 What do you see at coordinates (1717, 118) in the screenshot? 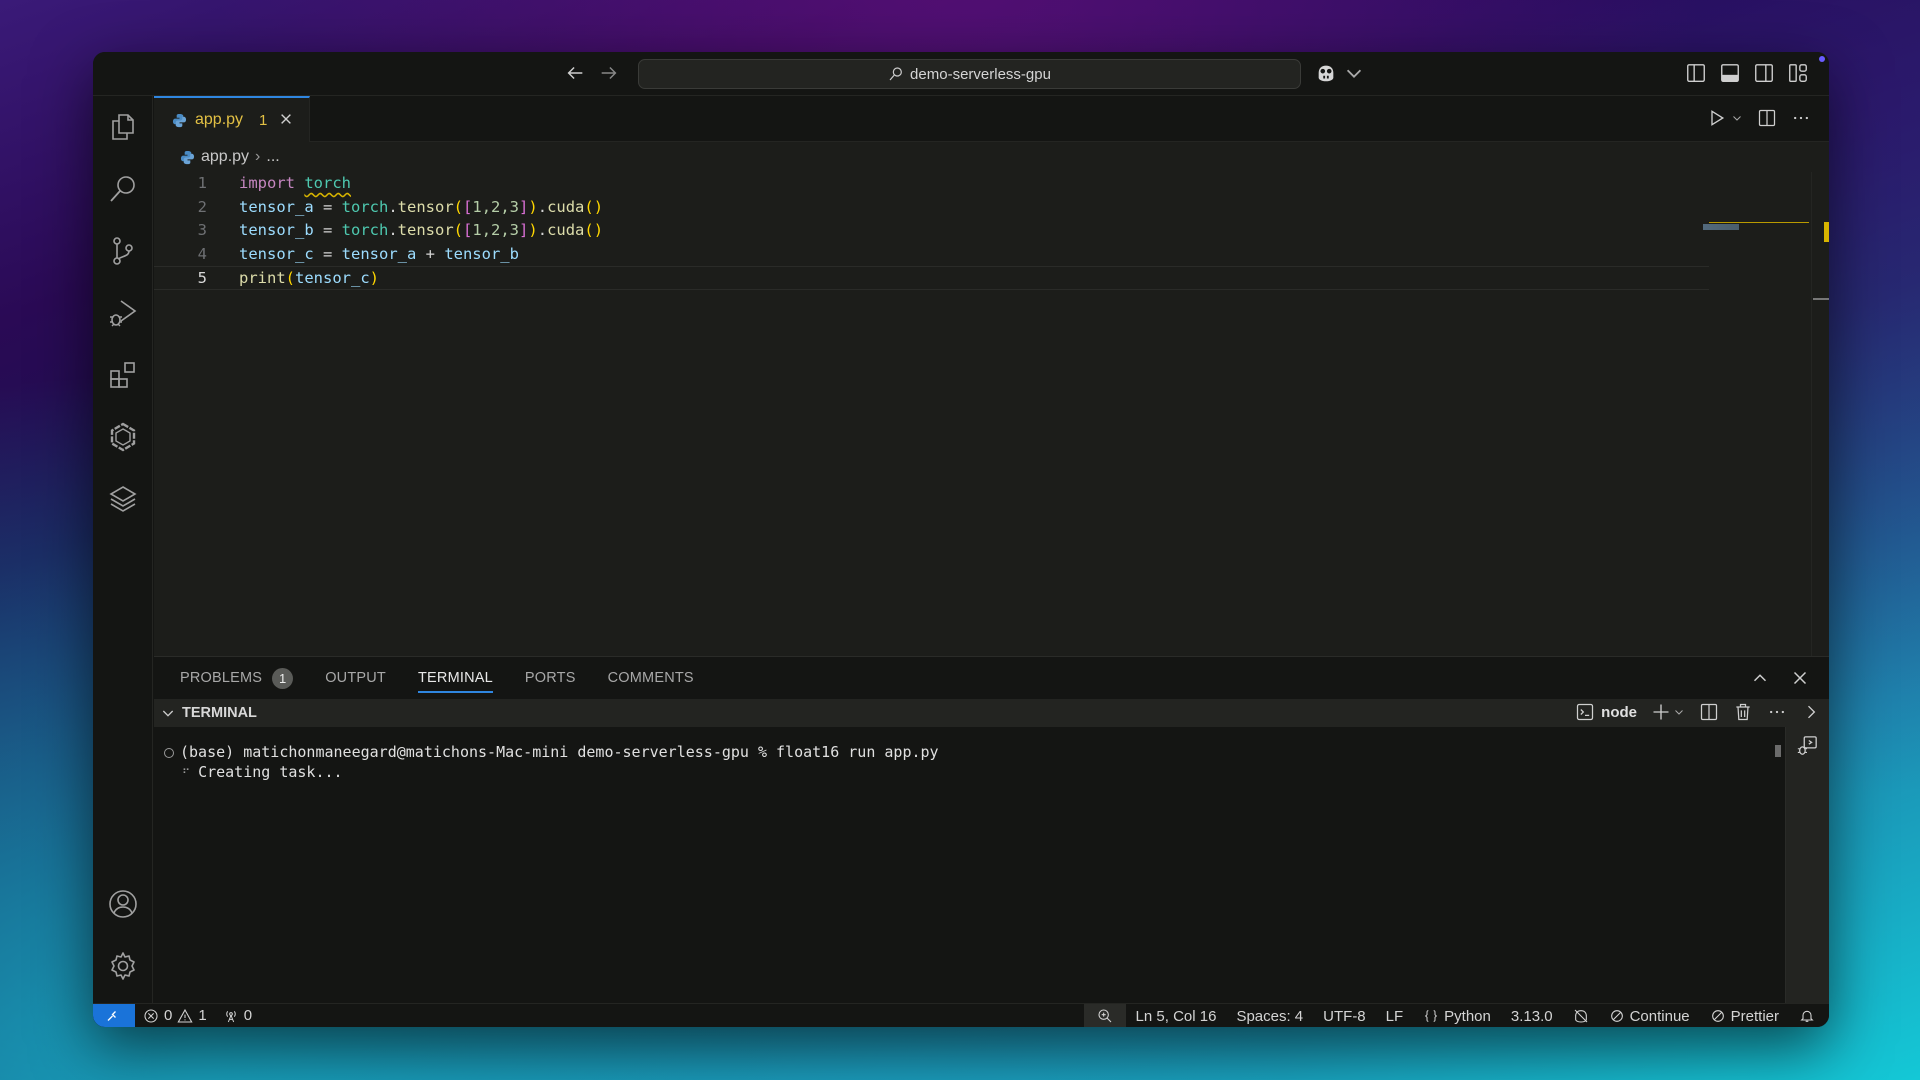
I see `run-python-file-icon` at bounding box center [1717, 118].